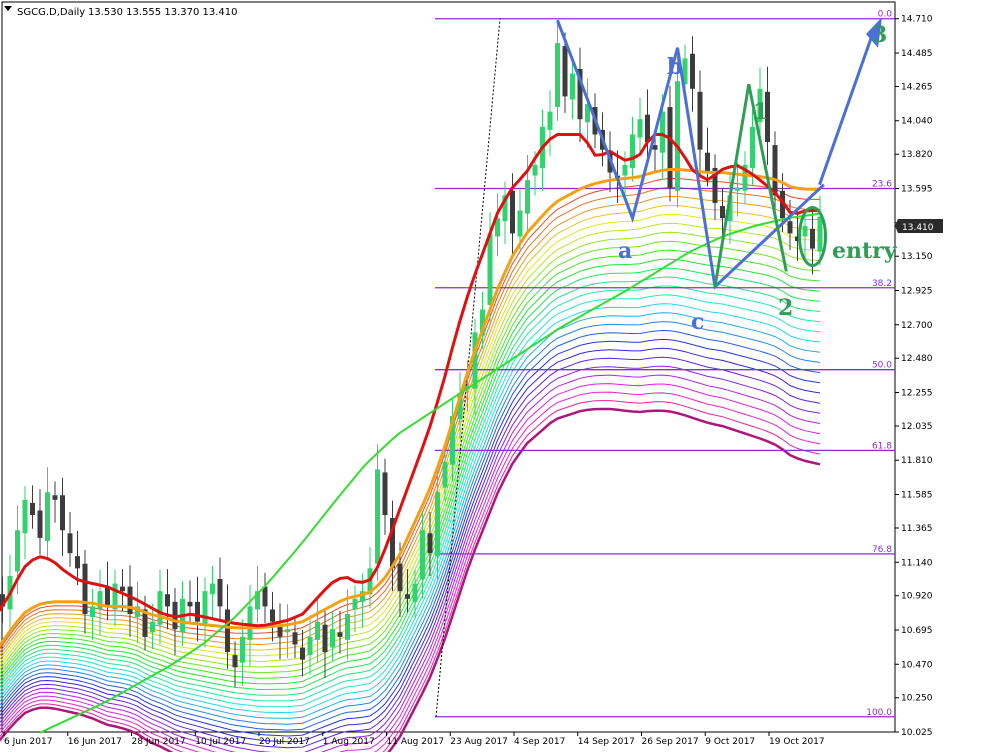 The width and height of the screenshot is (986, 752). I want to click on x-tick-label: 19 Oct 2017, so click(797, 742).